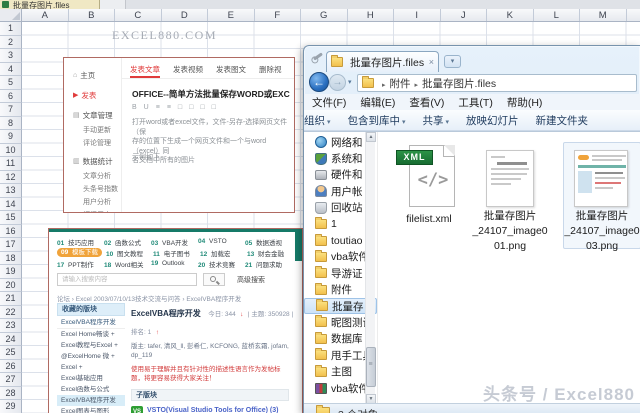 This screenshot has height=413, width=640. What do you see at coordinates (298, 245) in the screenshot?
I see `forum-header-block` at bounding box center [298, 245].